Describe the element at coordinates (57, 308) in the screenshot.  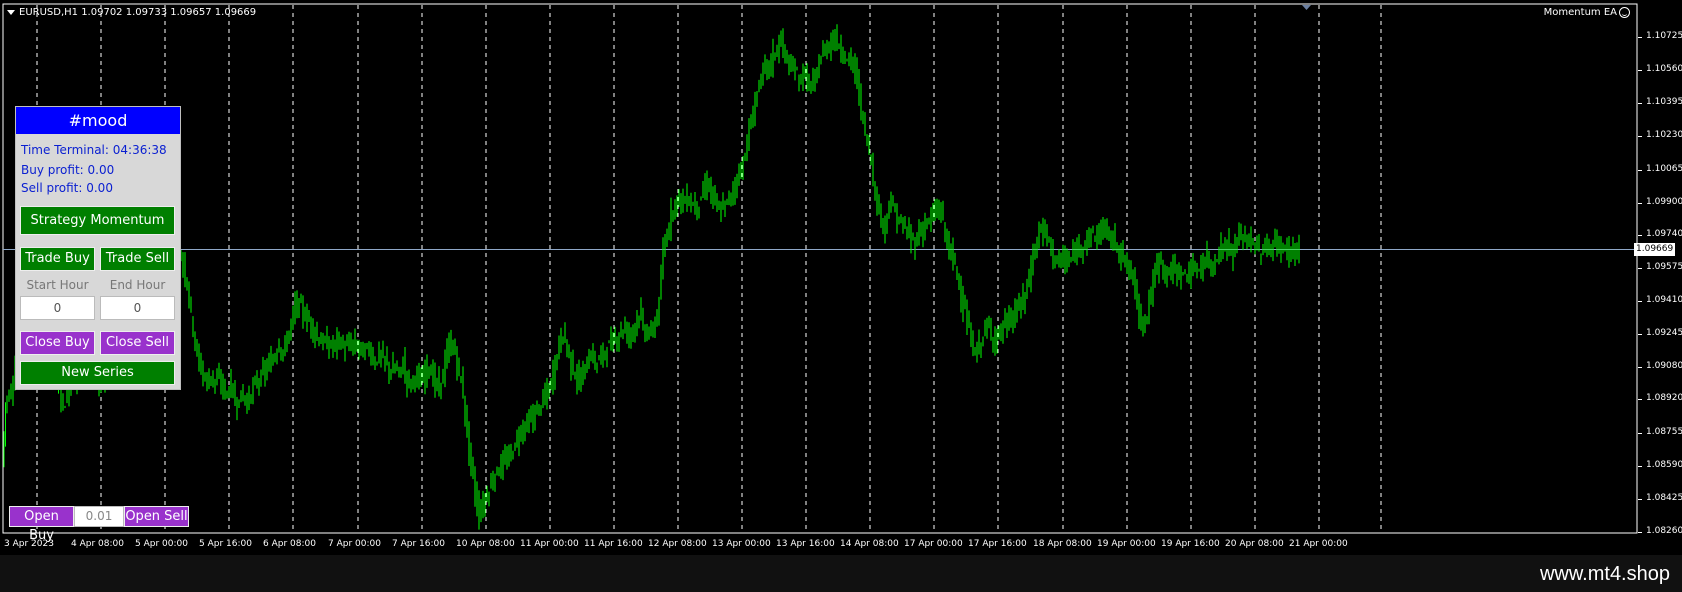
I see `start-hour-input: 0` at that location.